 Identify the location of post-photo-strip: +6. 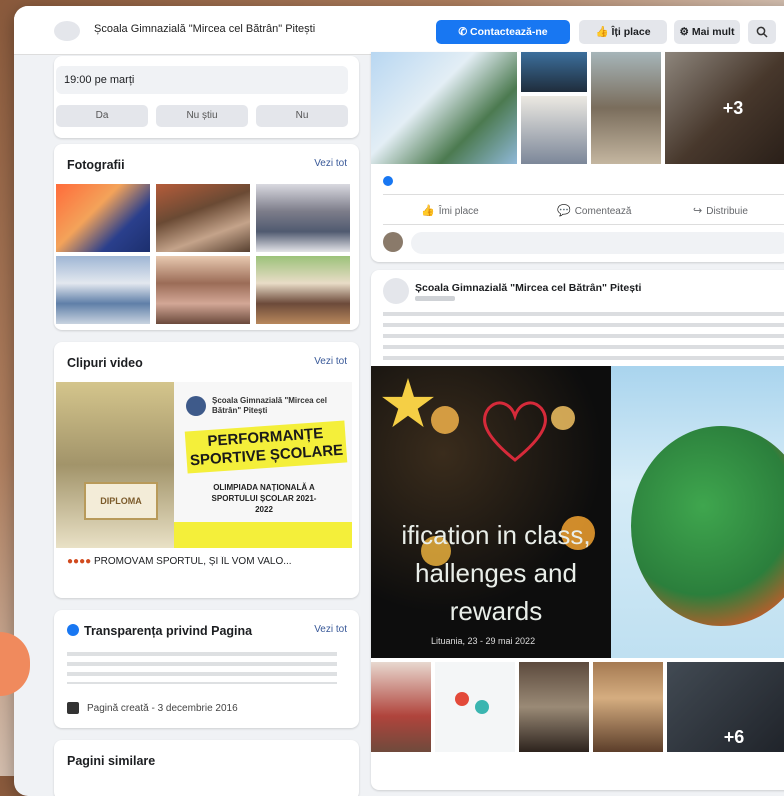
(577, 707).